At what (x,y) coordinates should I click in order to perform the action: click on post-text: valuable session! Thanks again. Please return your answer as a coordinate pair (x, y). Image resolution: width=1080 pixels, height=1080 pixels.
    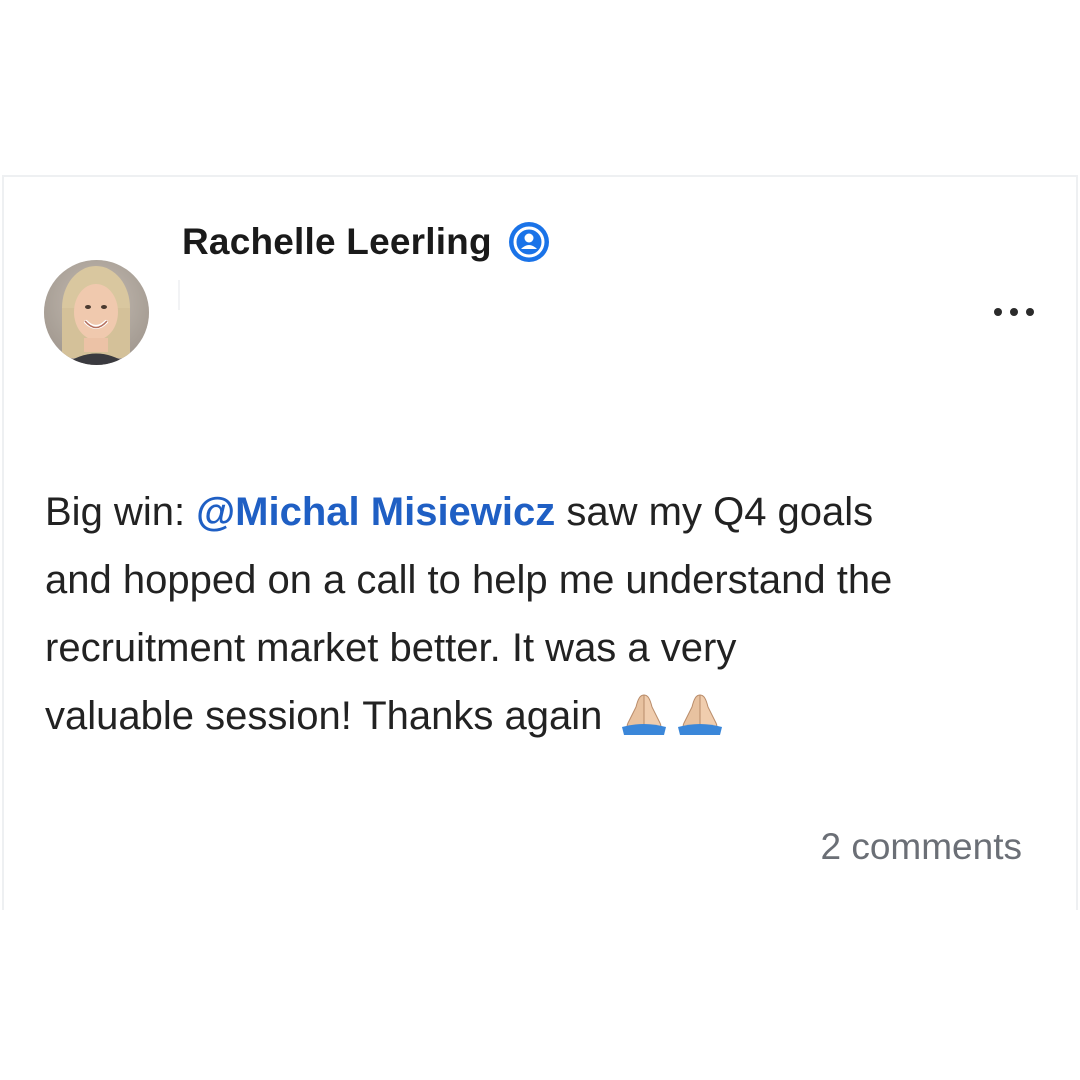
    Looking at the image, I should click on (329, 716).